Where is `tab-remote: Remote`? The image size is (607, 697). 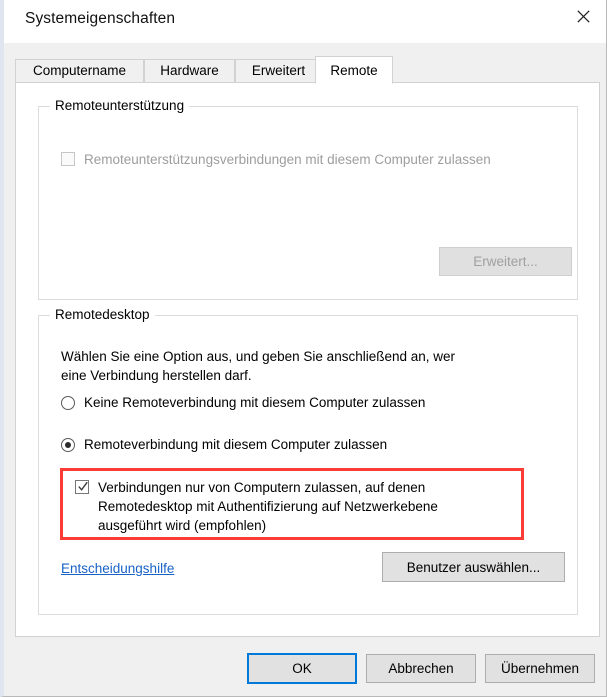
tab-remote: Remote is located at coordinates (354, 70).